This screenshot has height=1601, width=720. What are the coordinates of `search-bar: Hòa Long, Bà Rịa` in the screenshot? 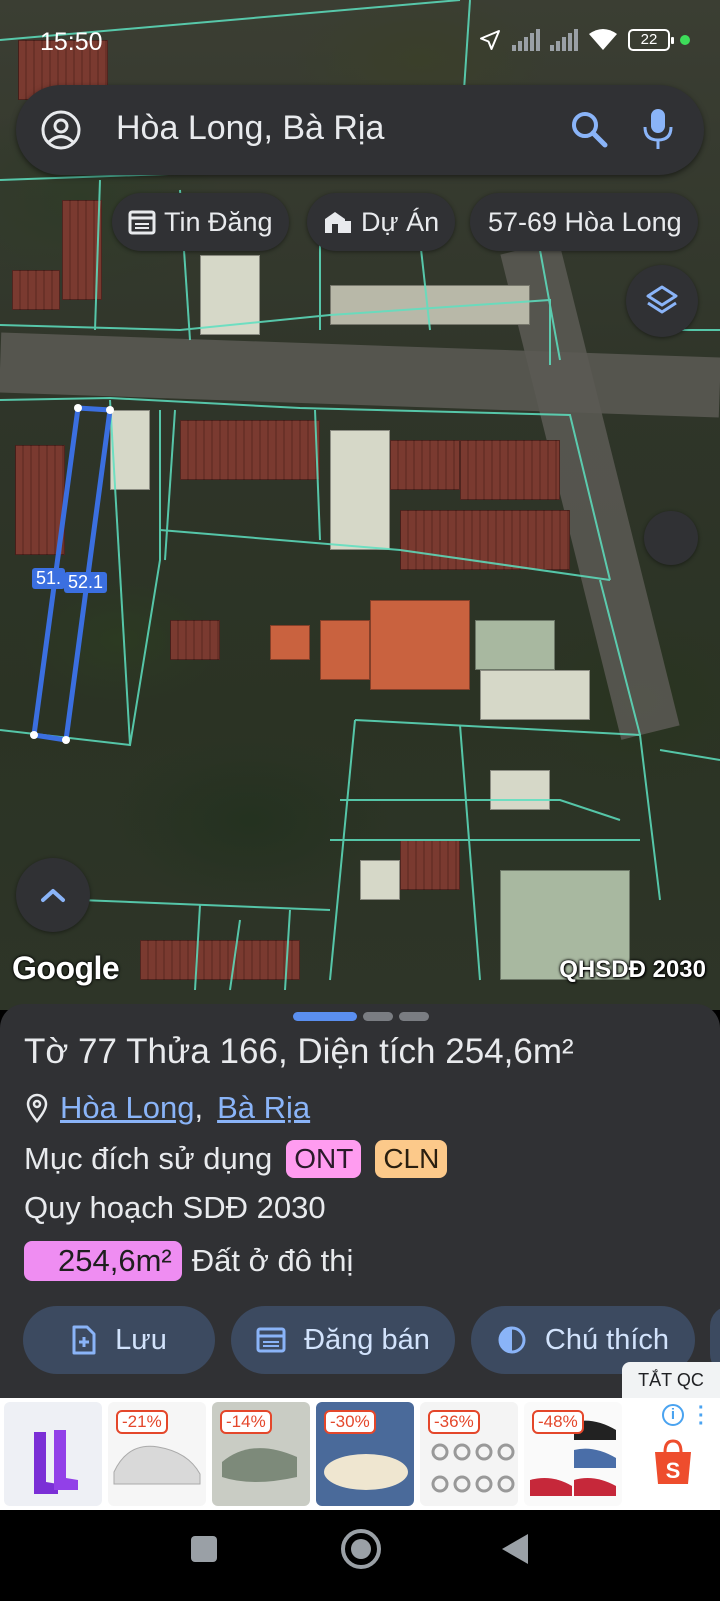 It's located at (360, 130).